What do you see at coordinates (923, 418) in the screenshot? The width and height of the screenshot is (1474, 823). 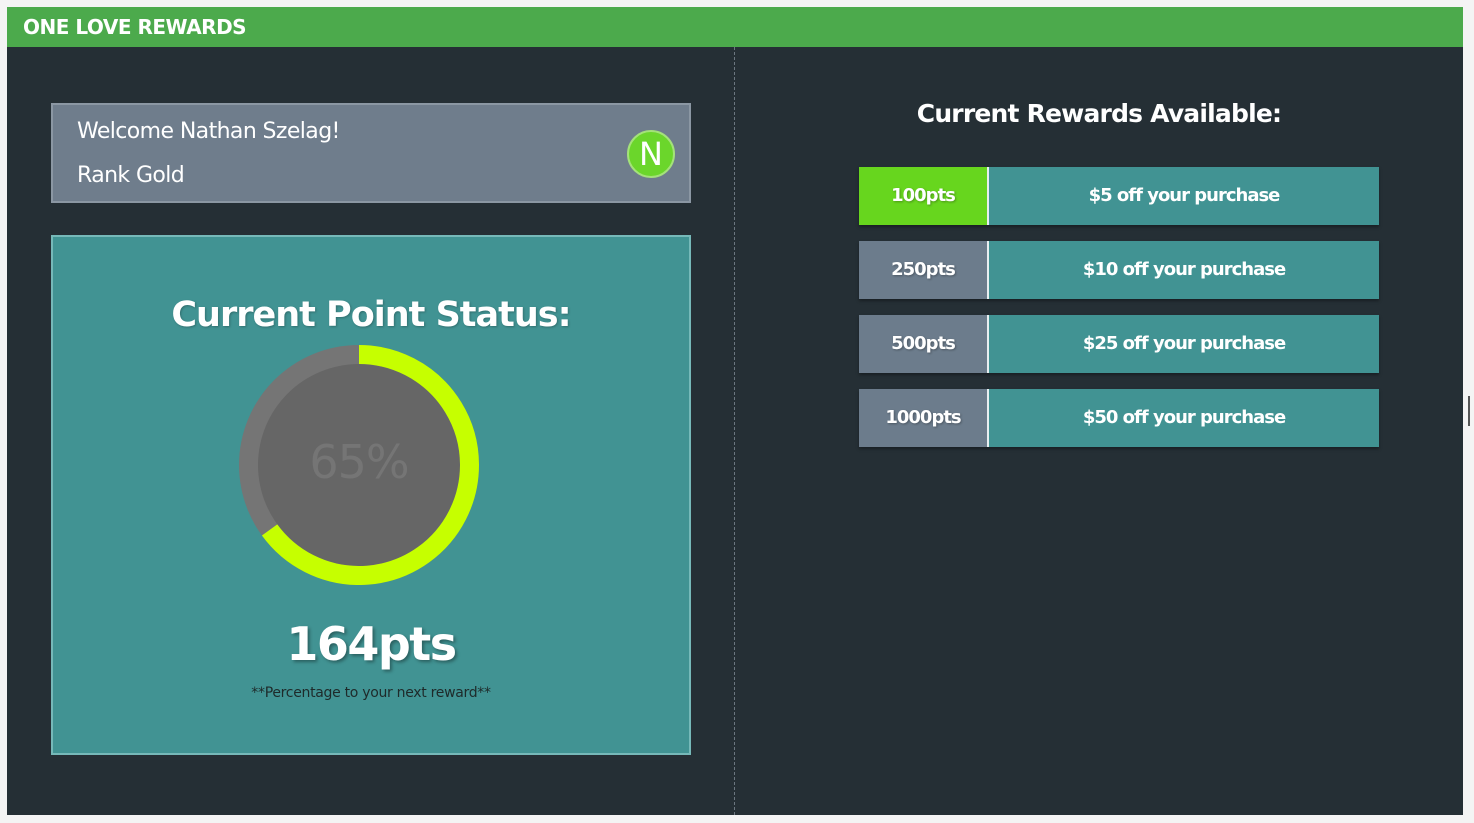 I see `reward-points: 1000pts` at bounding box center [923, 418].